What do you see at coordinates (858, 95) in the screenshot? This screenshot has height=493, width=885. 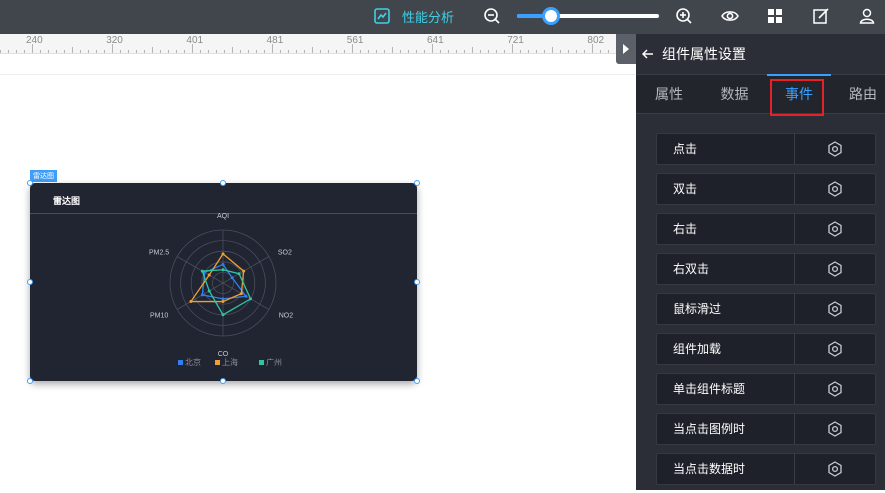 I see `tab-routing: 路由` at bounding box center [858, 95].